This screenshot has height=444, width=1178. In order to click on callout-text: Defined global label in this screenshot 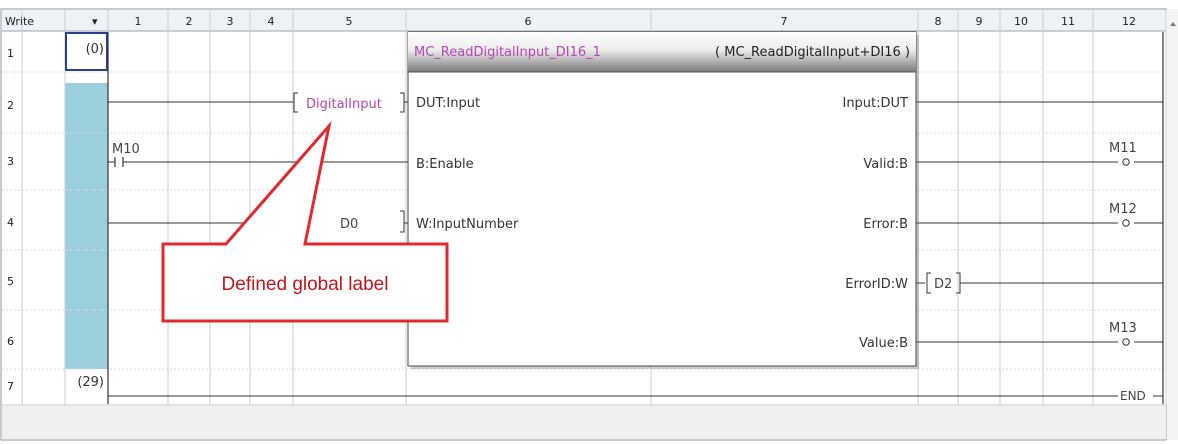, I will do `click(305, 284)`.